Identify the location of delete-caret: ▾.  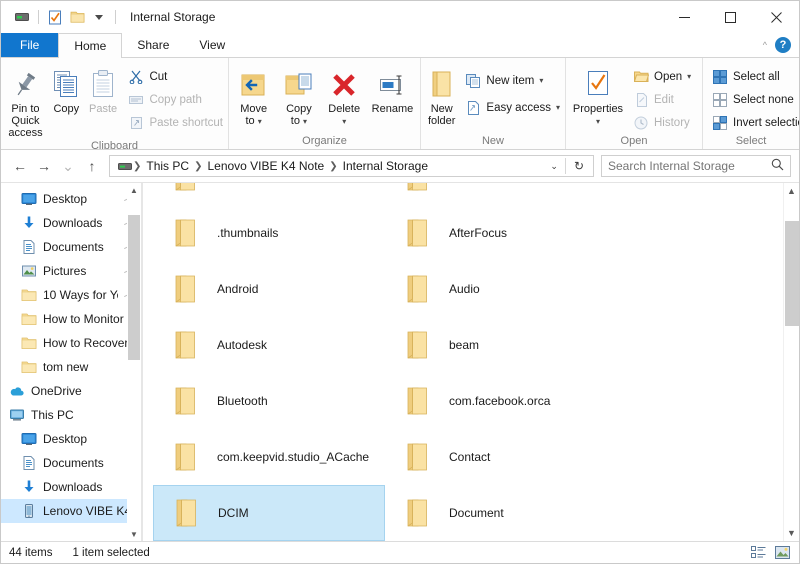
(344, 121).